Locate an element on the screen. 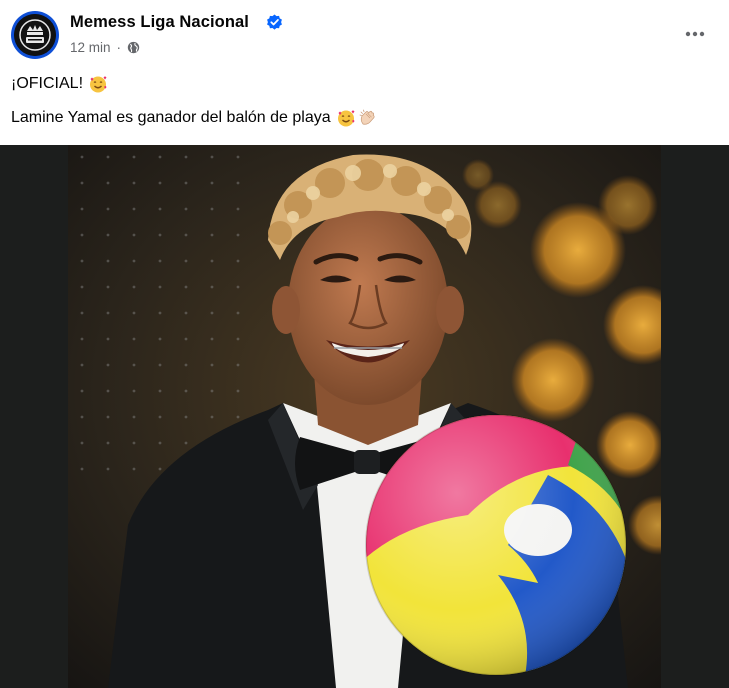 Image resolution: width=729 pixels, height=688 pixels. post-meta: 12 min · is located at coordinates (105, 47).